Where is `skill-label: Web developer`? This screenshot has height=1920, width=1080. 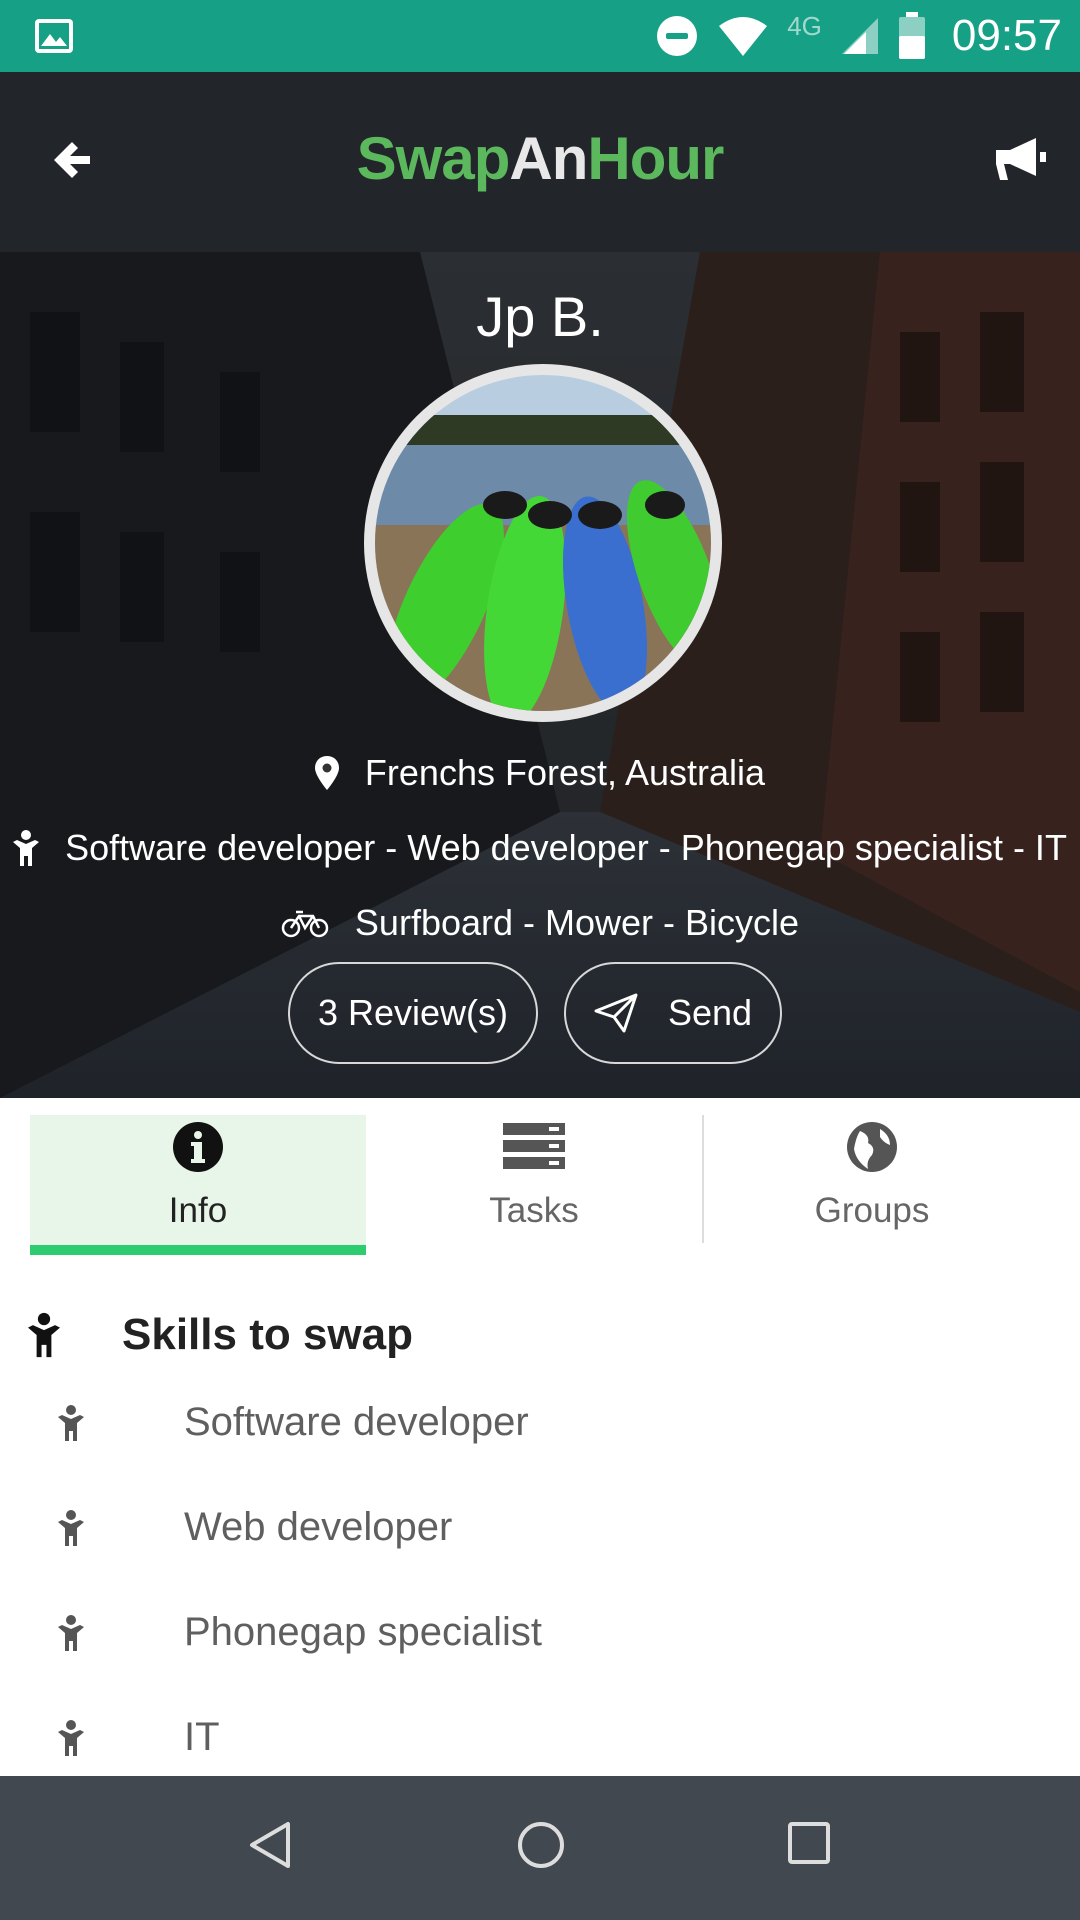 skill-label: Web developer is located at coordinates (318, 1527).